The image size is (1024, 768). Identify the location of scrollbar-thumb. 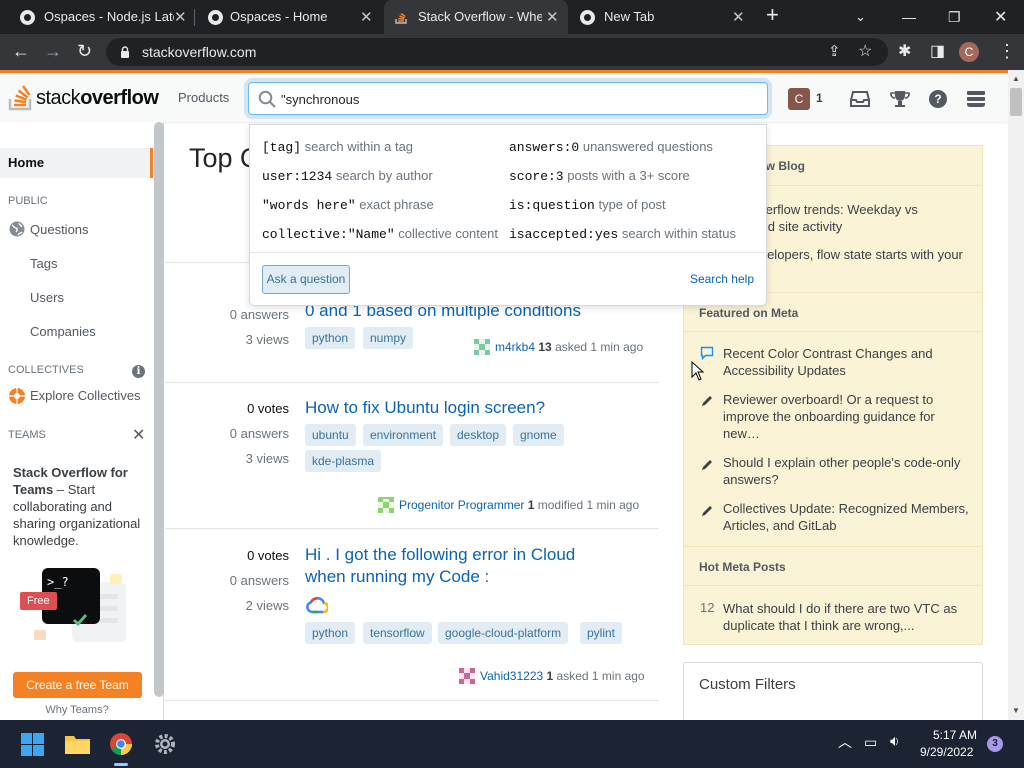
(1016, 102).